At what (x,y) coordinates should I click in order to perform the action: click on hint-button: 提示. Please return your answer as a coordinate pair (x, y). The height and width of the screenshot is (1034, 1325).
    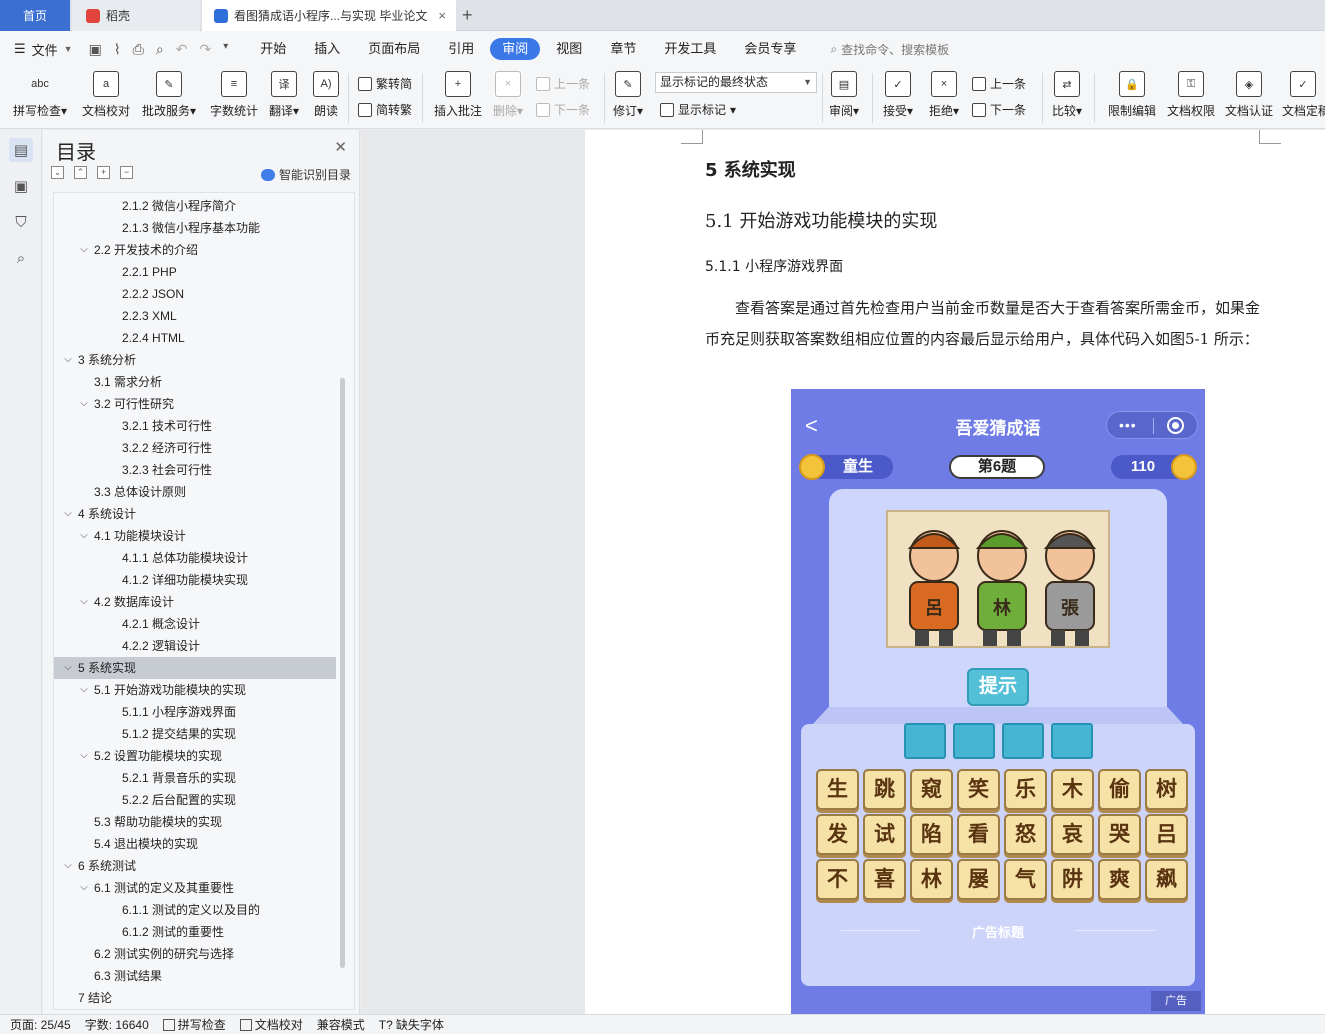
    Looking at the image, I should click on (998, 687).